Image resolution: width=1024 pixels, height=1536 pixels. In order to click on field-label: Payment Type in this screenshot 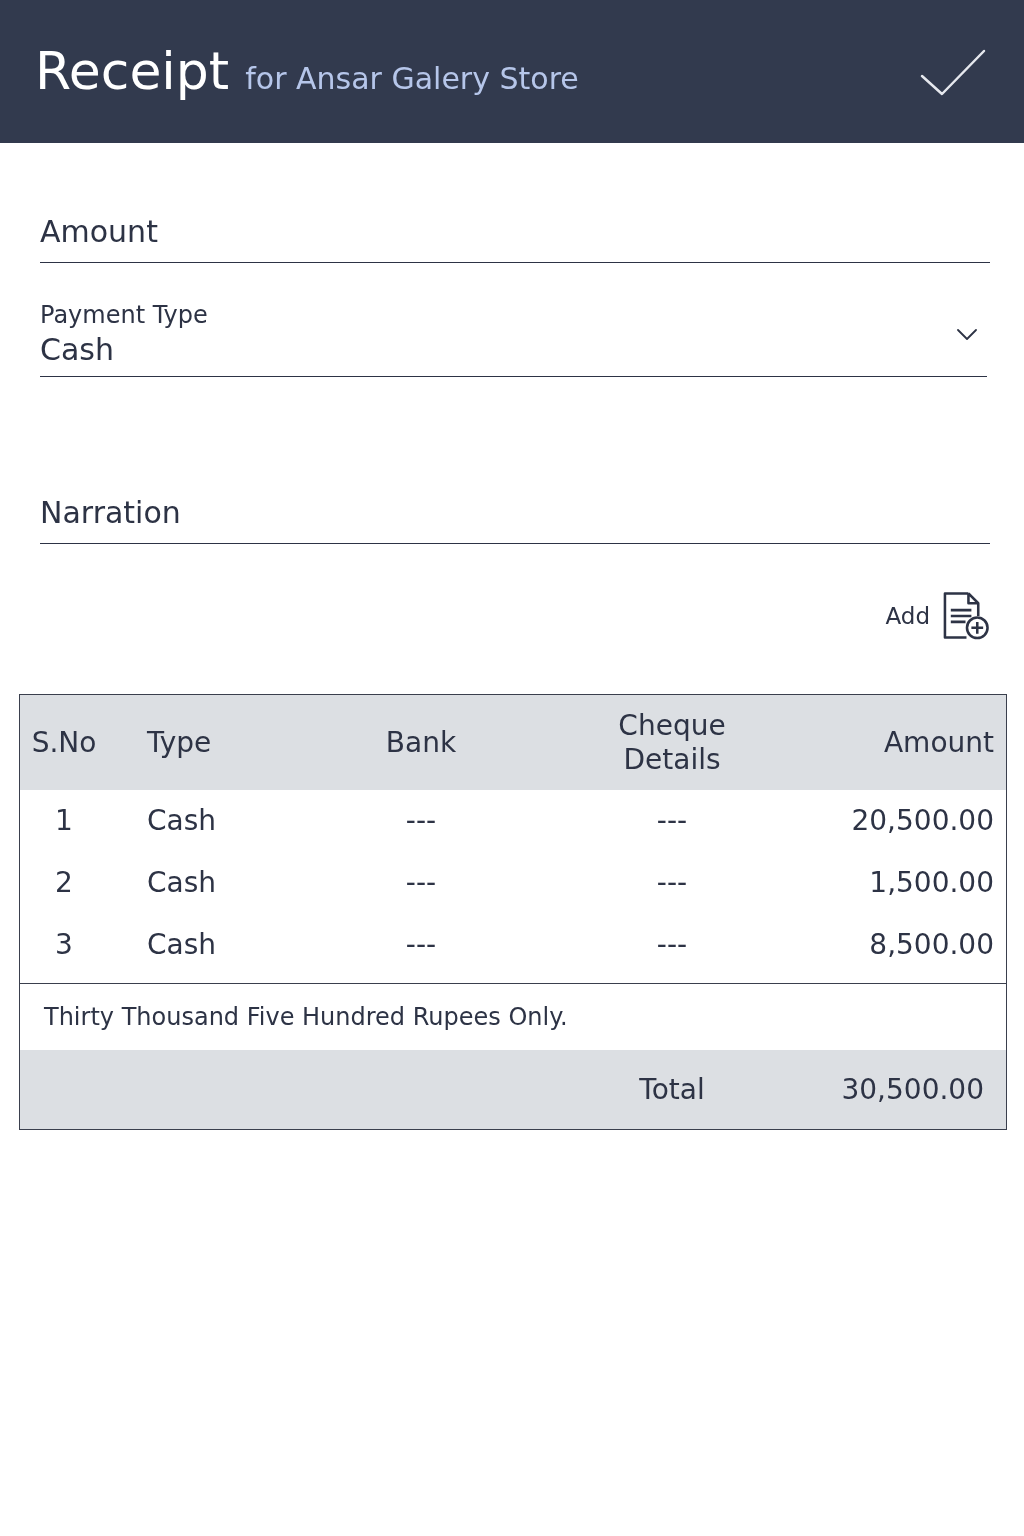, I will do `click(124, 315)`.